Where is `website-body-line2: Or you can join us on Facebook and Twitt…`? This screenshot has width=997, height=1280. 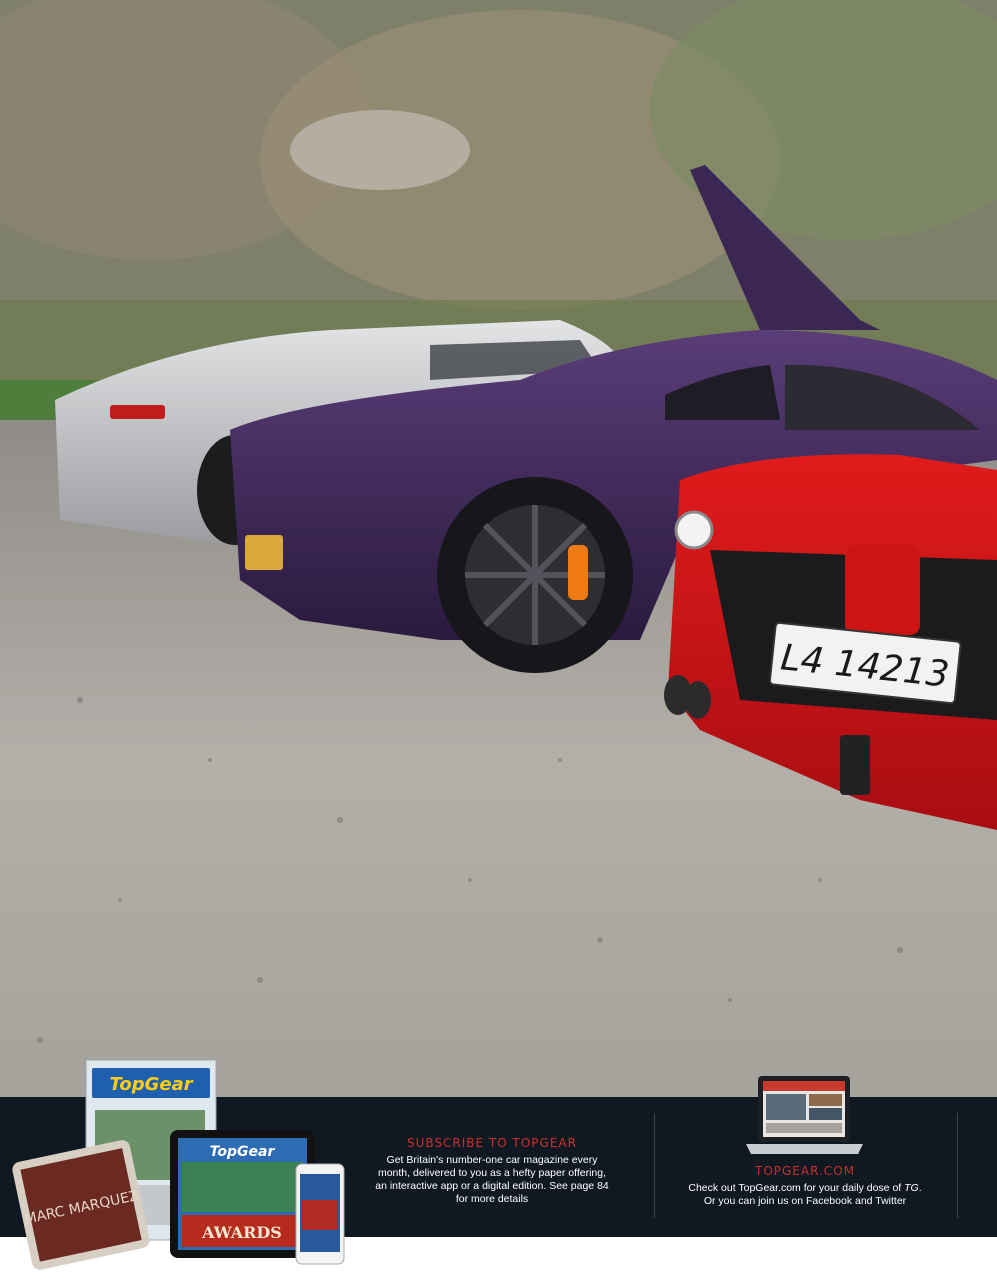 website-body-line2: Or you can join us on Facebook and Twitt… is located at coordinates (805, 1201).